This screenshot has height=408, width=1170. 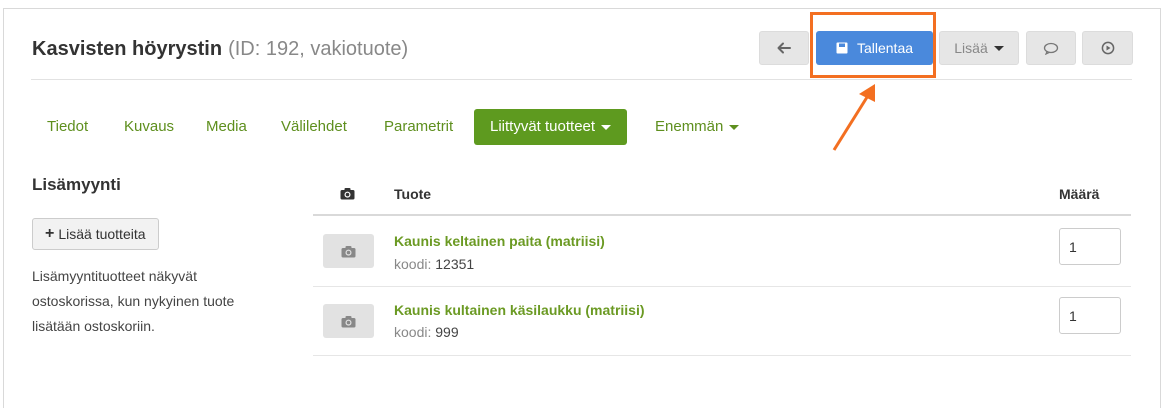 I want to click on header-divider, so click(x=581, y=79).